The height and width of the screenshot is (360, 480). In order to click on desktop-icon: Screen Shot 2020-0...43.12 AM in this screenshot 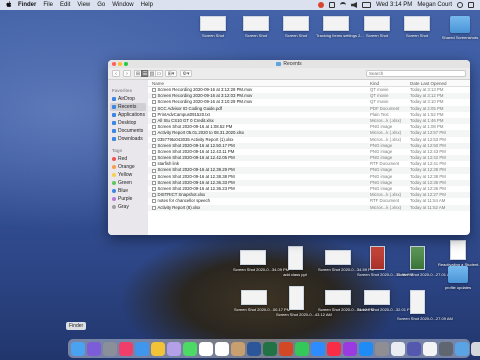, I will do `click(304, 301)`.